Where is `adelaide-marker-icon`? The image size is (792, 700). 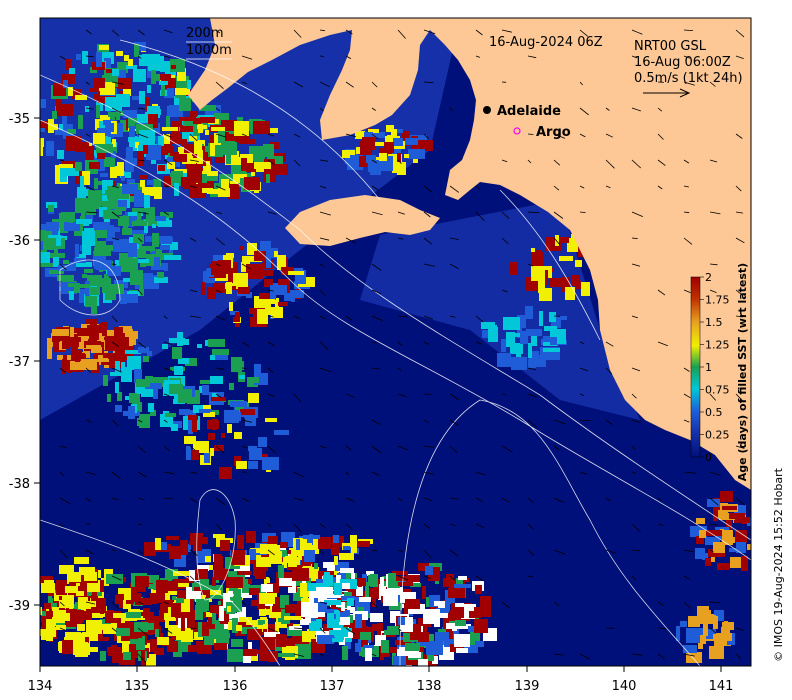 adelaide-marker-icon is located at coordinates (487, 110).